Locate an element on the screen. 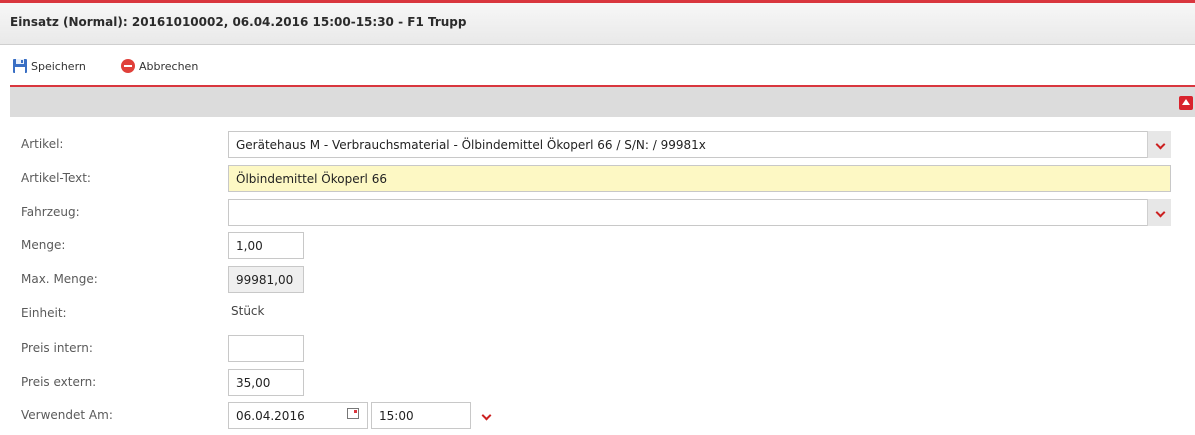 Image resolution: width=1195 pixels, height=435 pixels. cancel-button-label: Abbrechen is located at coordinates (169, 66).